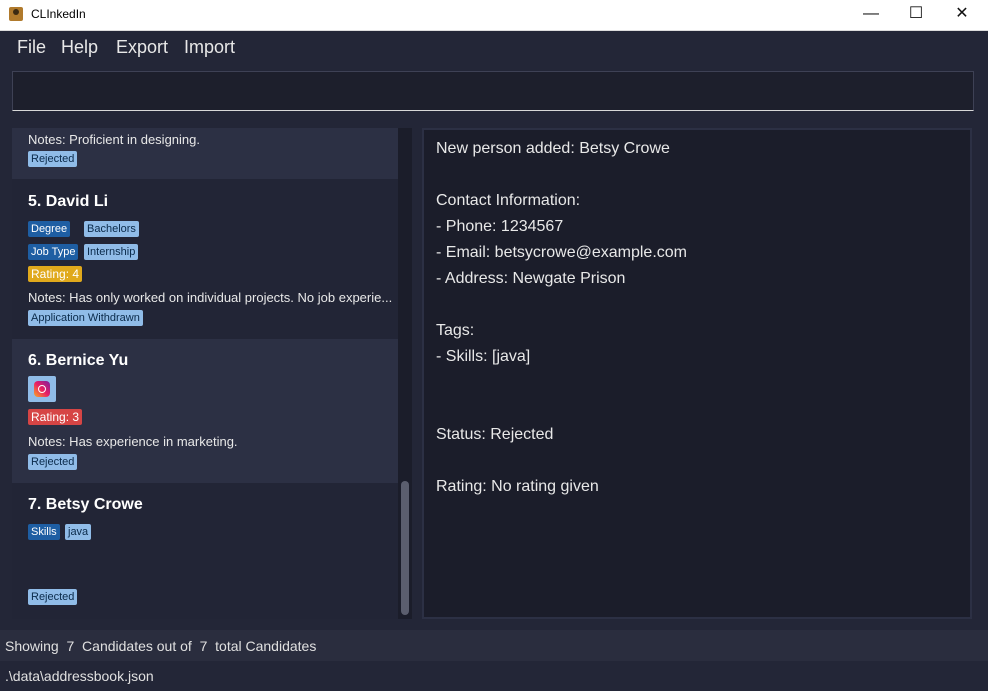 This screenshot has width=988, height=695. Describe the element at coordinates (916, 15) in the screenshot. I see `maximize-button: ☐` at that location.